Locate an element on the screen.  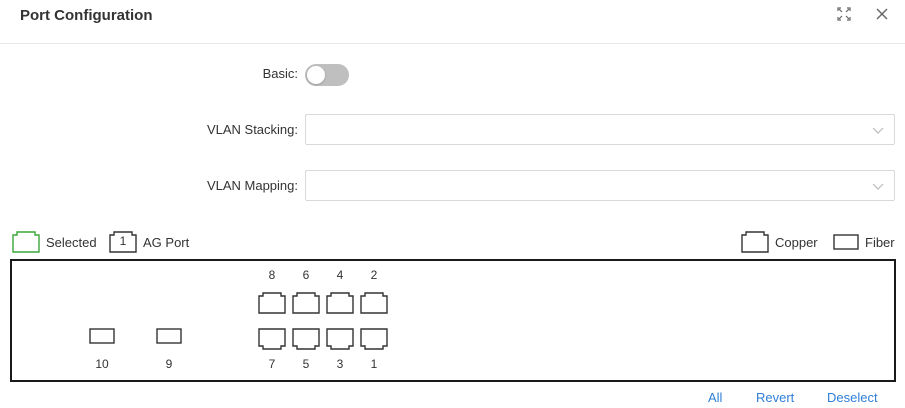
revert-link: Revert is located at coordinates (775, 397).